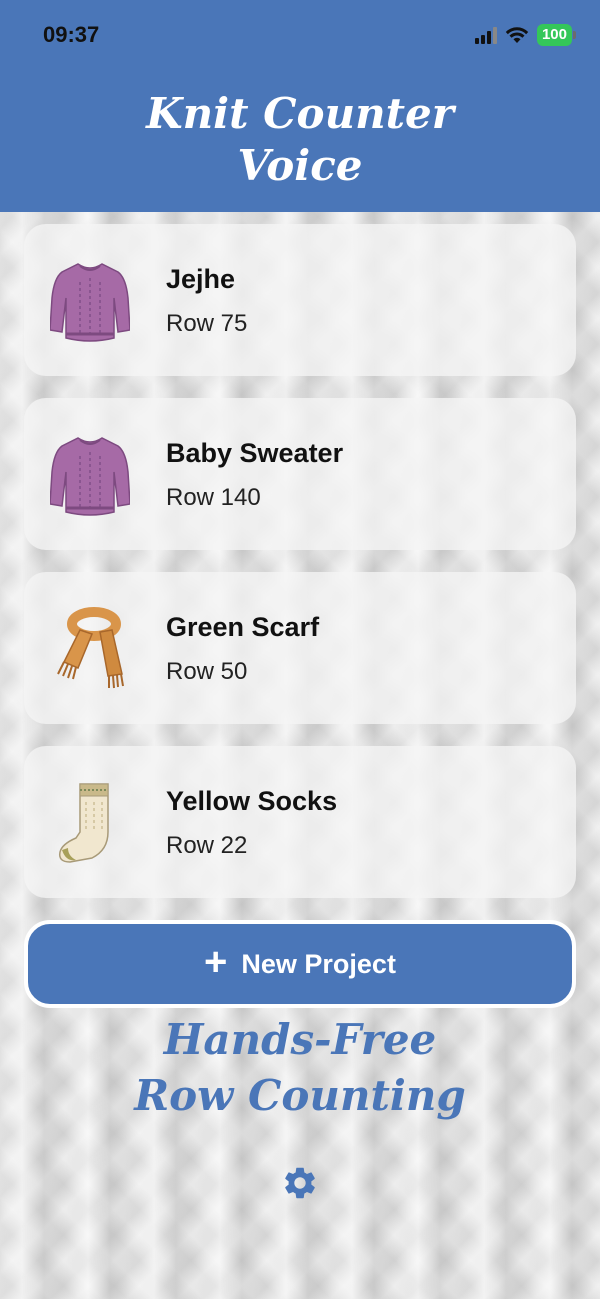  Describe the element at coordinates (300, 113) in the screenshot. I see `app-title-line1: Knit Counter` at that location.